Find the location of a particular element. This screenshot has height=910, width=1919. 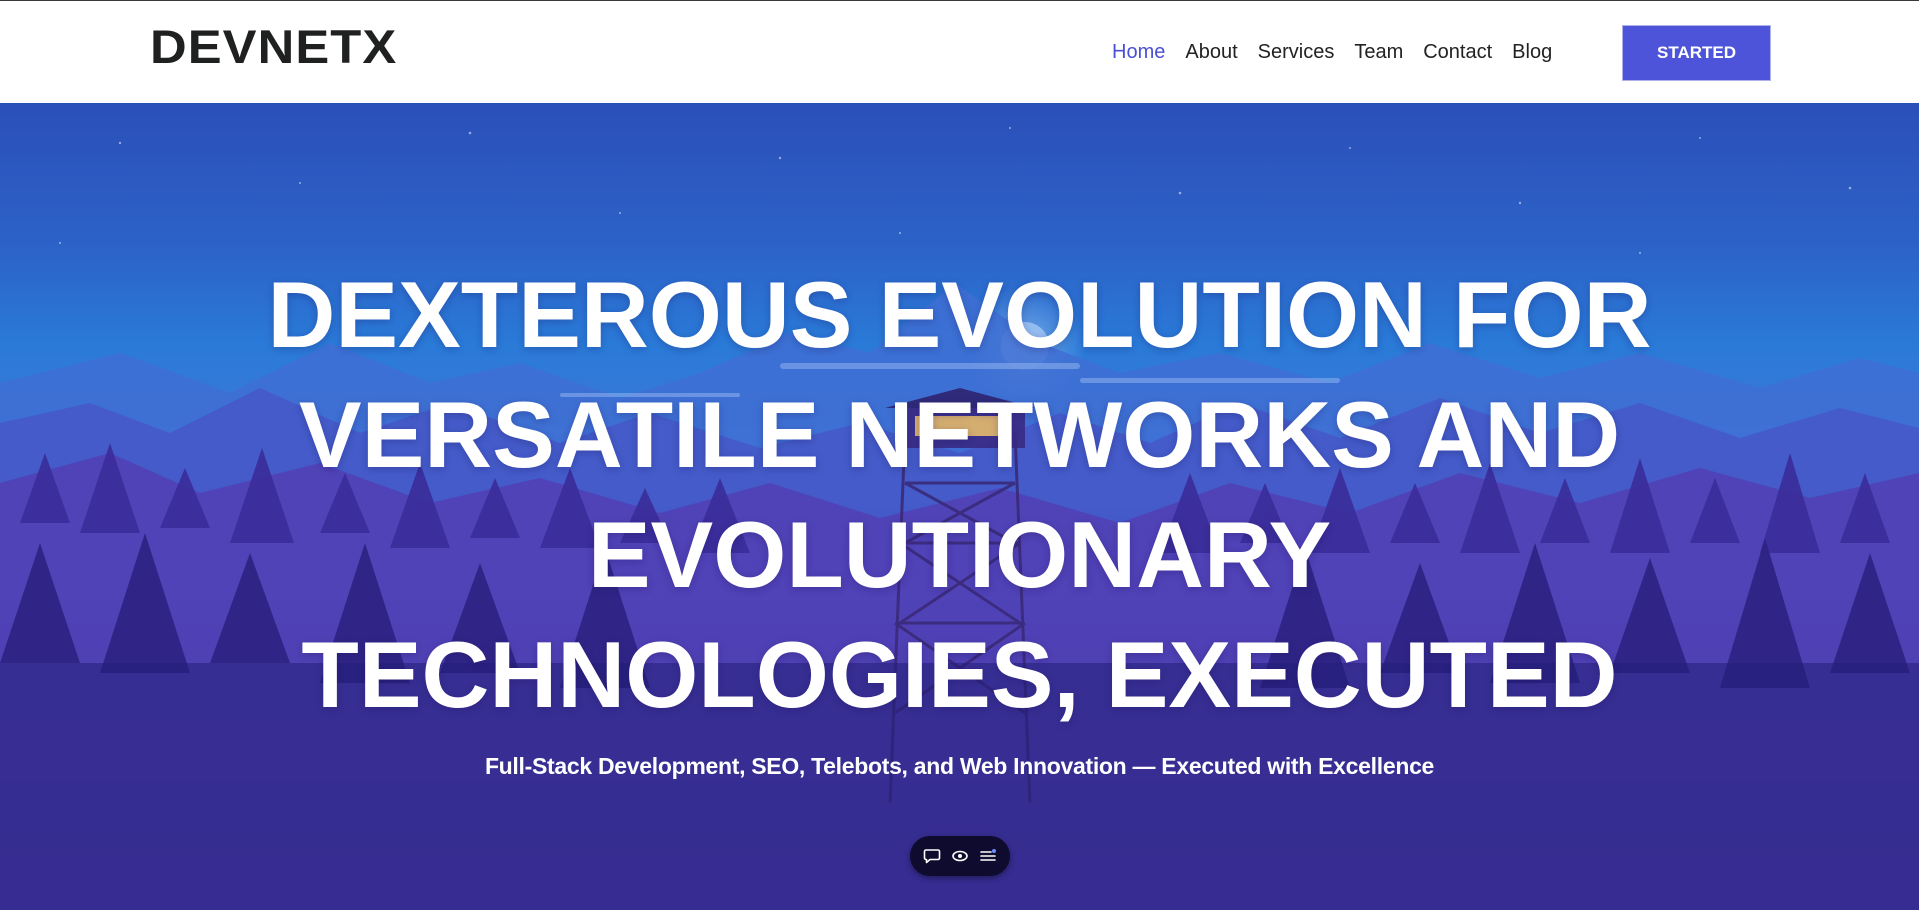

menu-list-icon is located at coordinates (988, 856).